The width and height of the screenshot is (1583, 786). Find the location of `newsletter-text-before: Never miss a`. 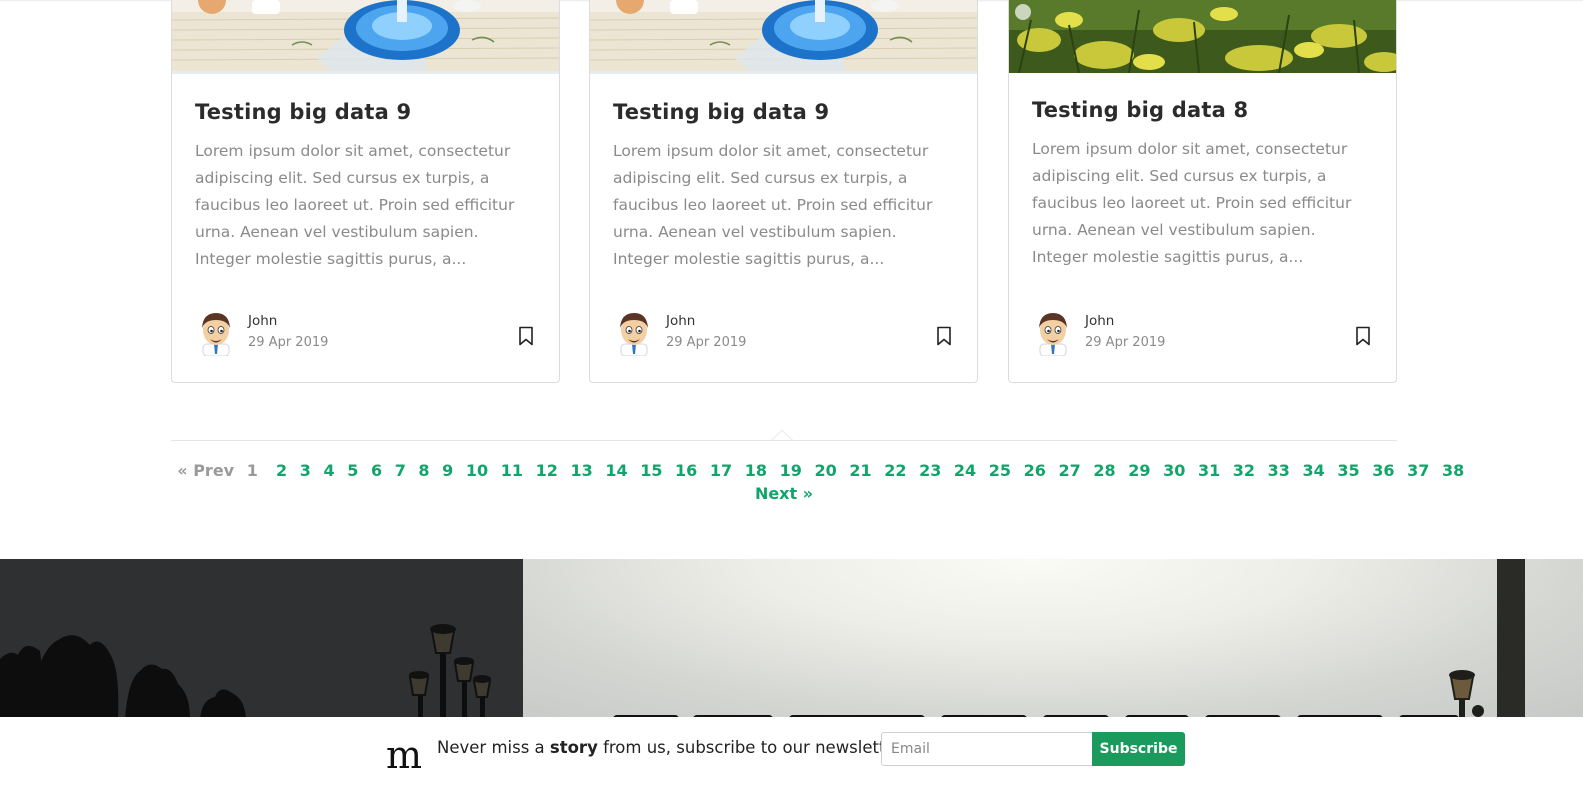

newsletter-text-before: Never miss a is located at coordinates (493, 747).